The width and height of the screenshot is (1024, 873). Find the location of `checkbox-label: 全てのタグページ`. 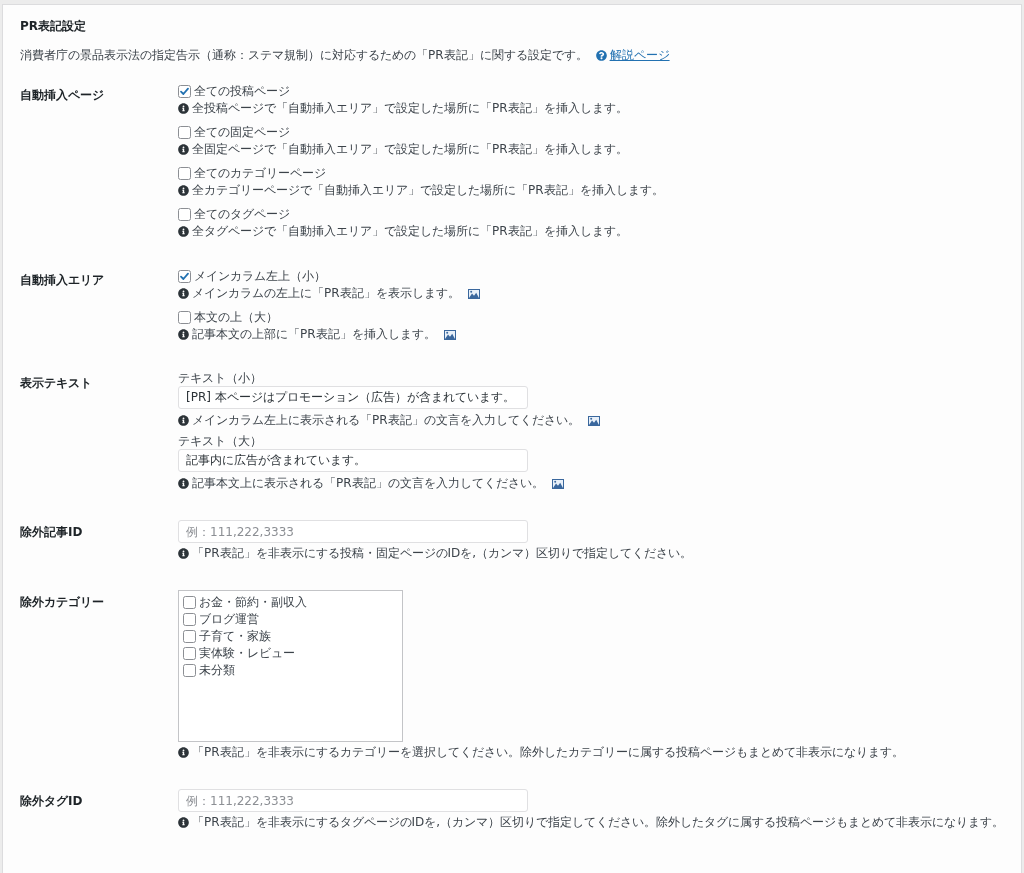

checkbox-label: 全てのタグページ is located at coordinates (242, 214).